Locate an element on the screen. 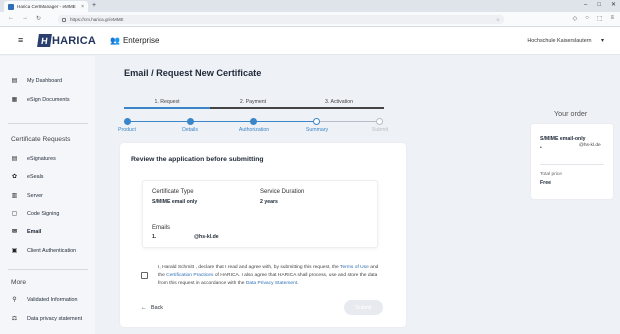 This screenshot has height=334, width=620. order-divider is located at coordinates (572, 164).